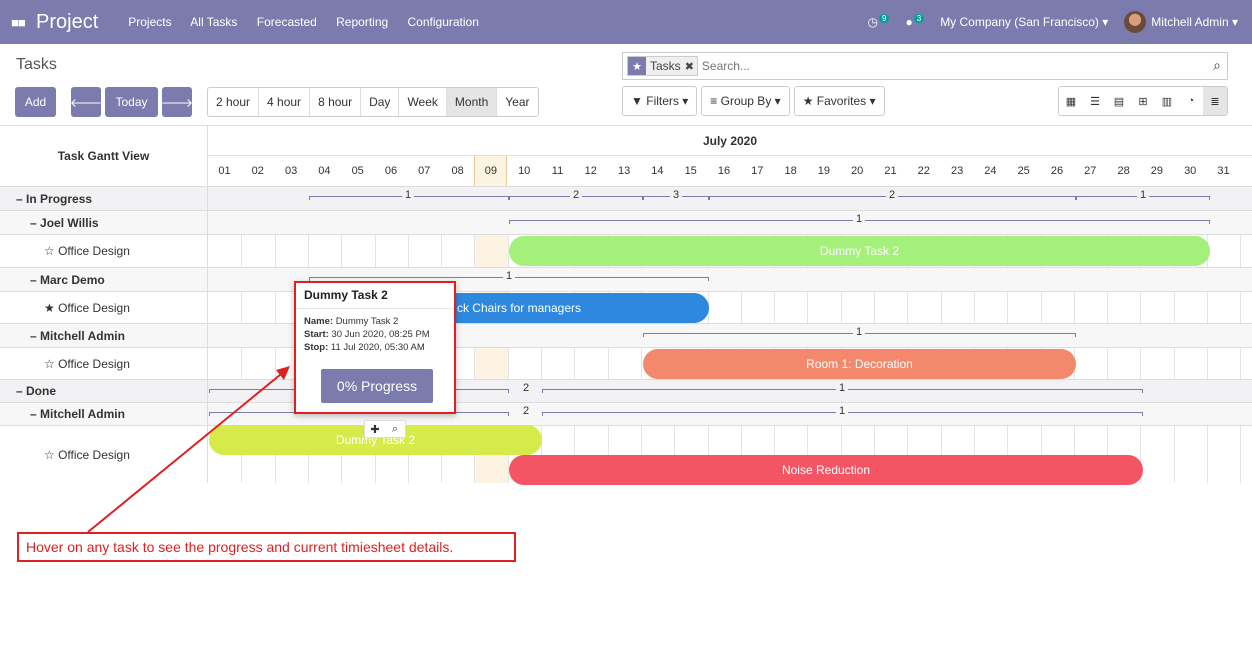 The width and height of the screenshot is (1252, 646). What do you see at coordinates (324, 171) in the screenshot?
I see `gantt-day: 04` at bounding box center [324, 171].